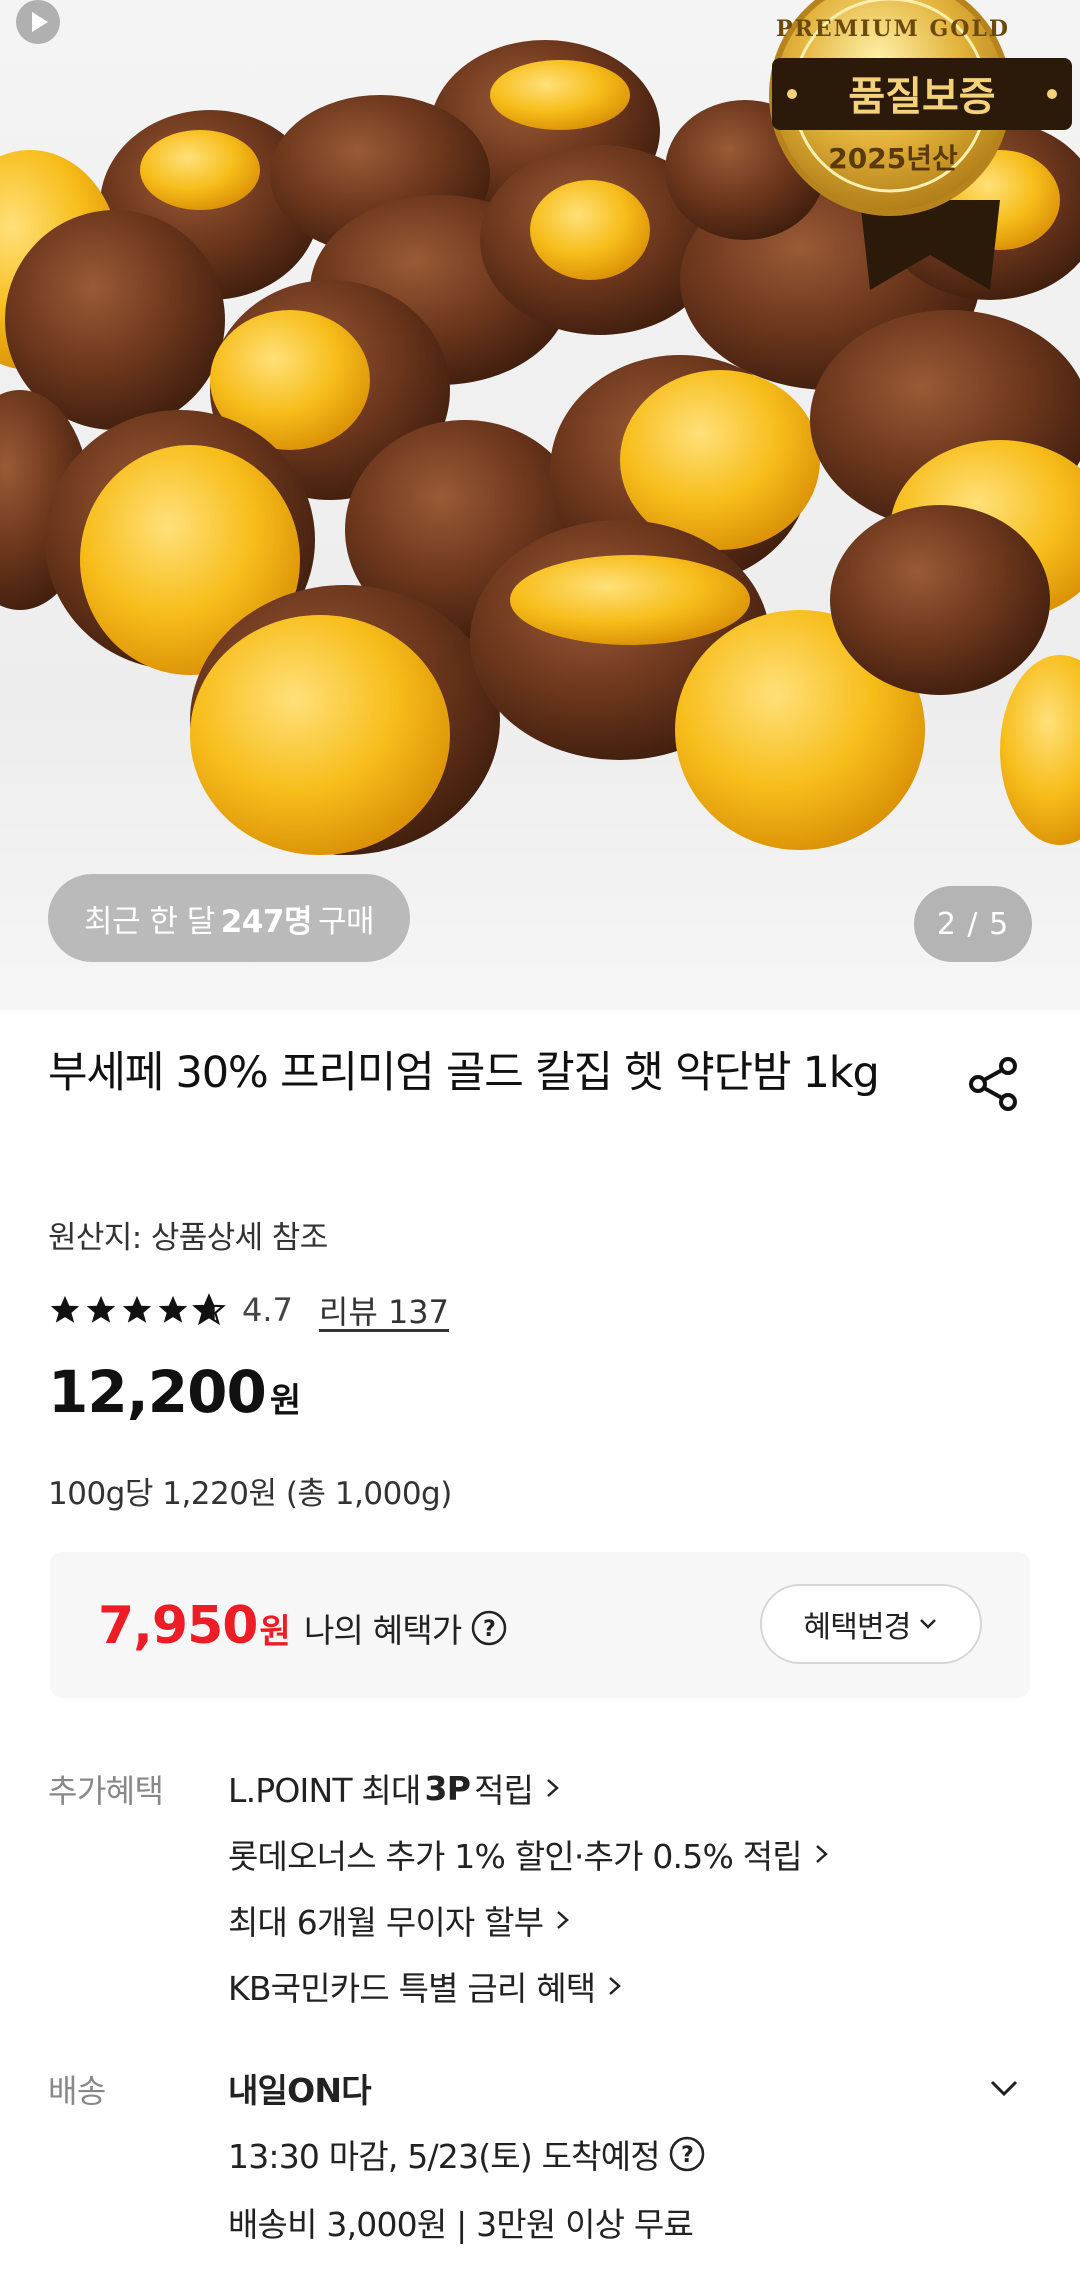 The image size is (1080, 2289). What do you see at coordinates (38, 24) in the screenshot?
I see `play-icon` at bounding box center [38, 24].